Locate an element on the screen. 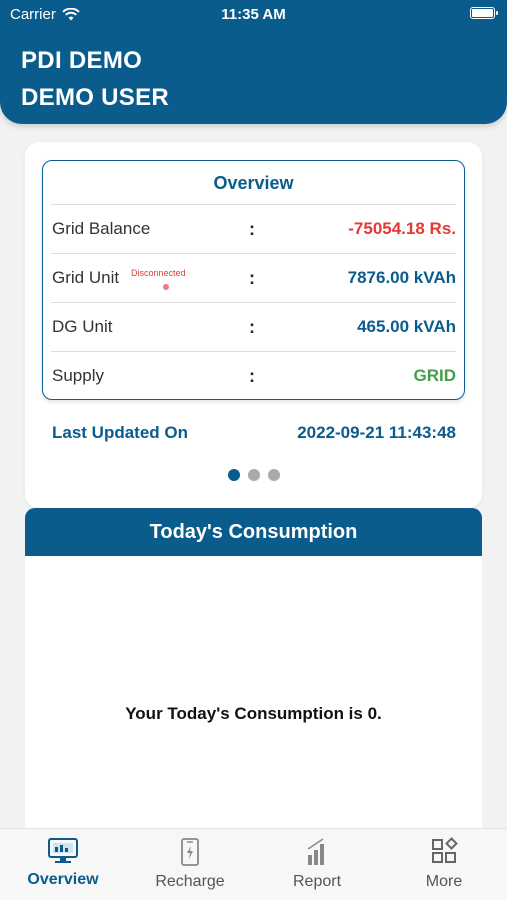 The width and height of the screenshot is (507, 900). status-time: 11:35 AM is located at coordinates (253, 14).